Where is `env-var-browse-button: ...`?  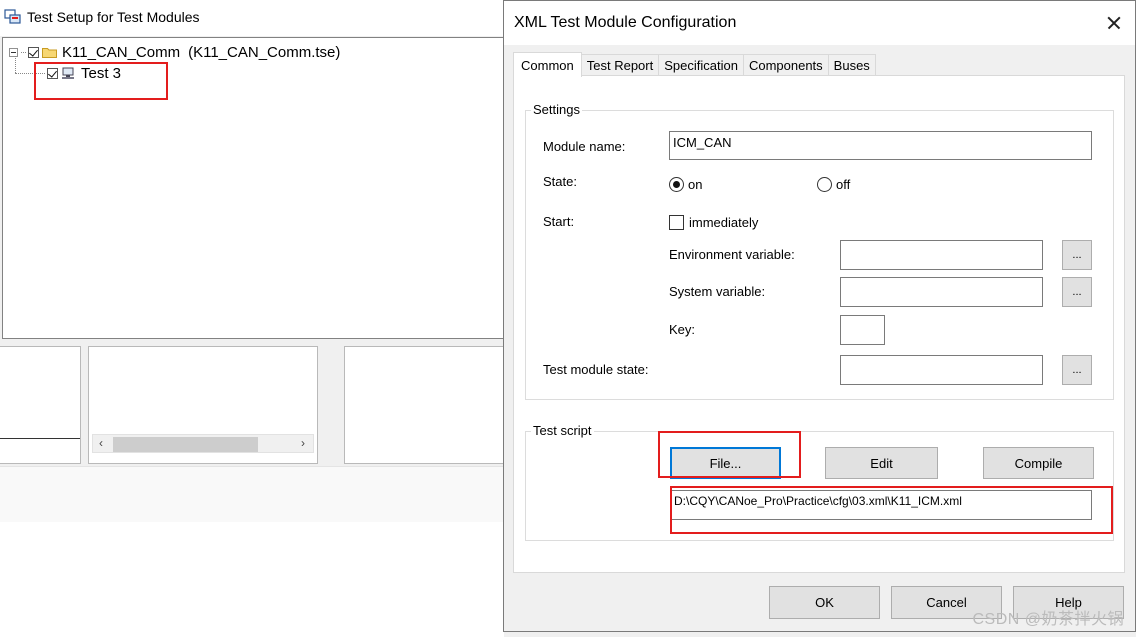 env-var-browse-button: ... is located at coordinates (1077, 255).